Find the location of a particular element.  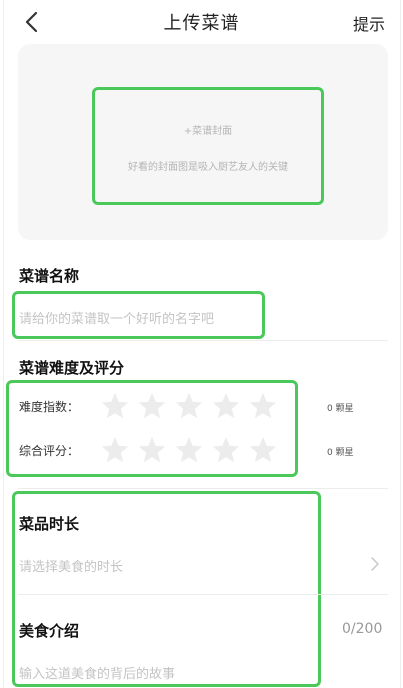

duration-title: 菜品时长 is located at coordinates (49, 524).